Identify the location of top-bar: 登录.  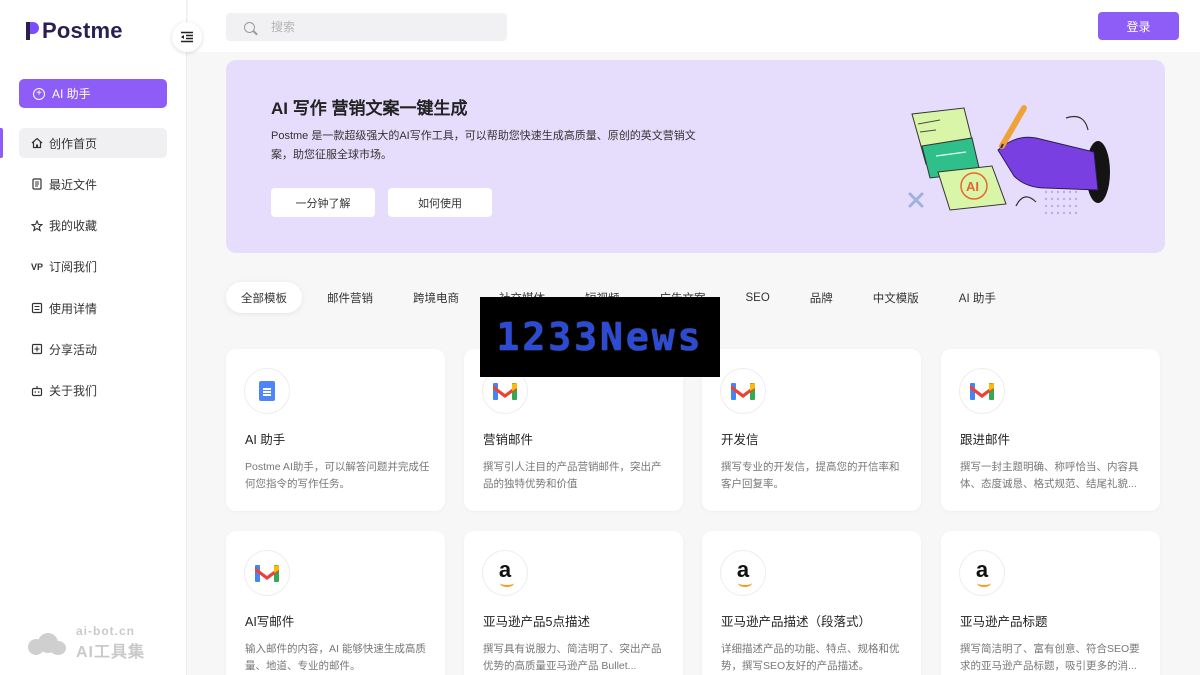
(694, 26).